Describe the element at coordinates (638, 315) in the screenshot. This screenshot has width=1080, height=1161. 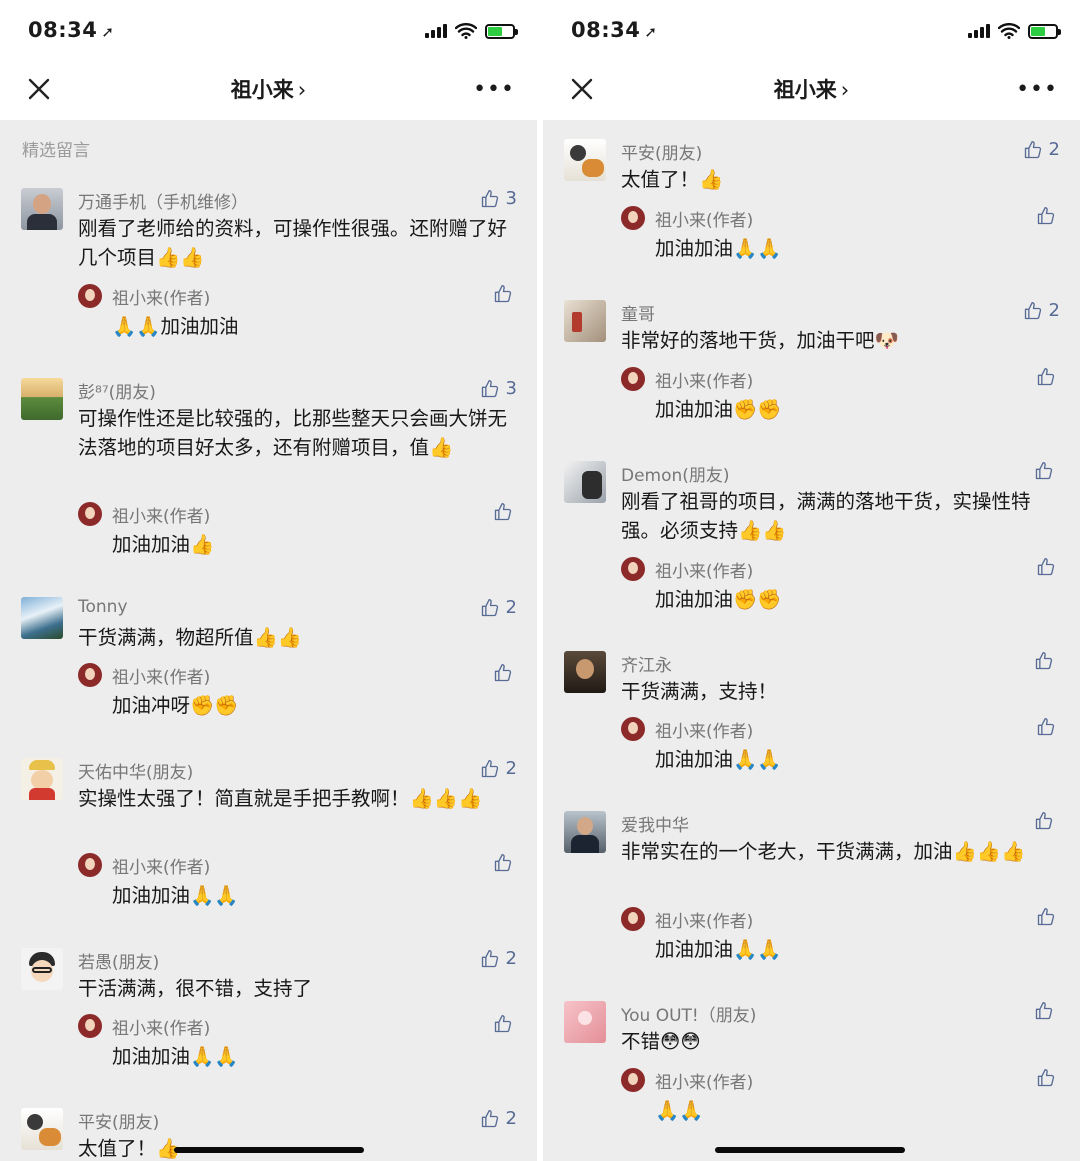
I see `commenter-name: 童哥` at that location.